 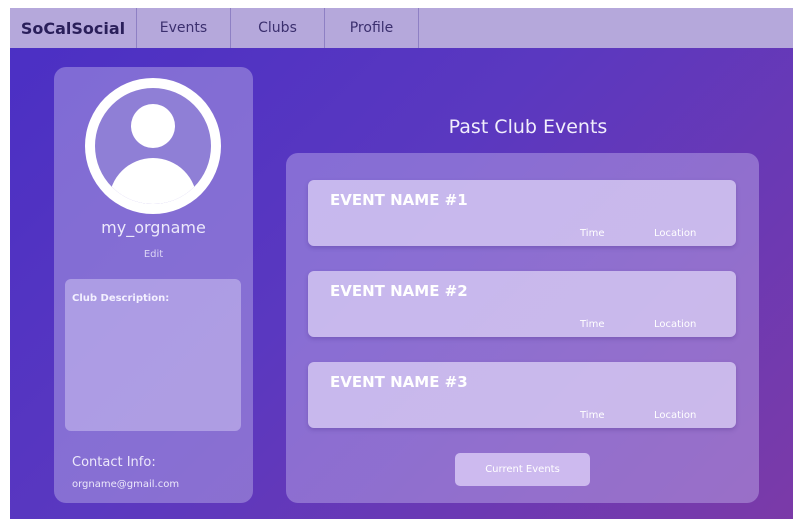 What do you see at coordinates (153, 227) in the screenshot?
I see `org-name: my_orgname` at bounding box center [153, 227].